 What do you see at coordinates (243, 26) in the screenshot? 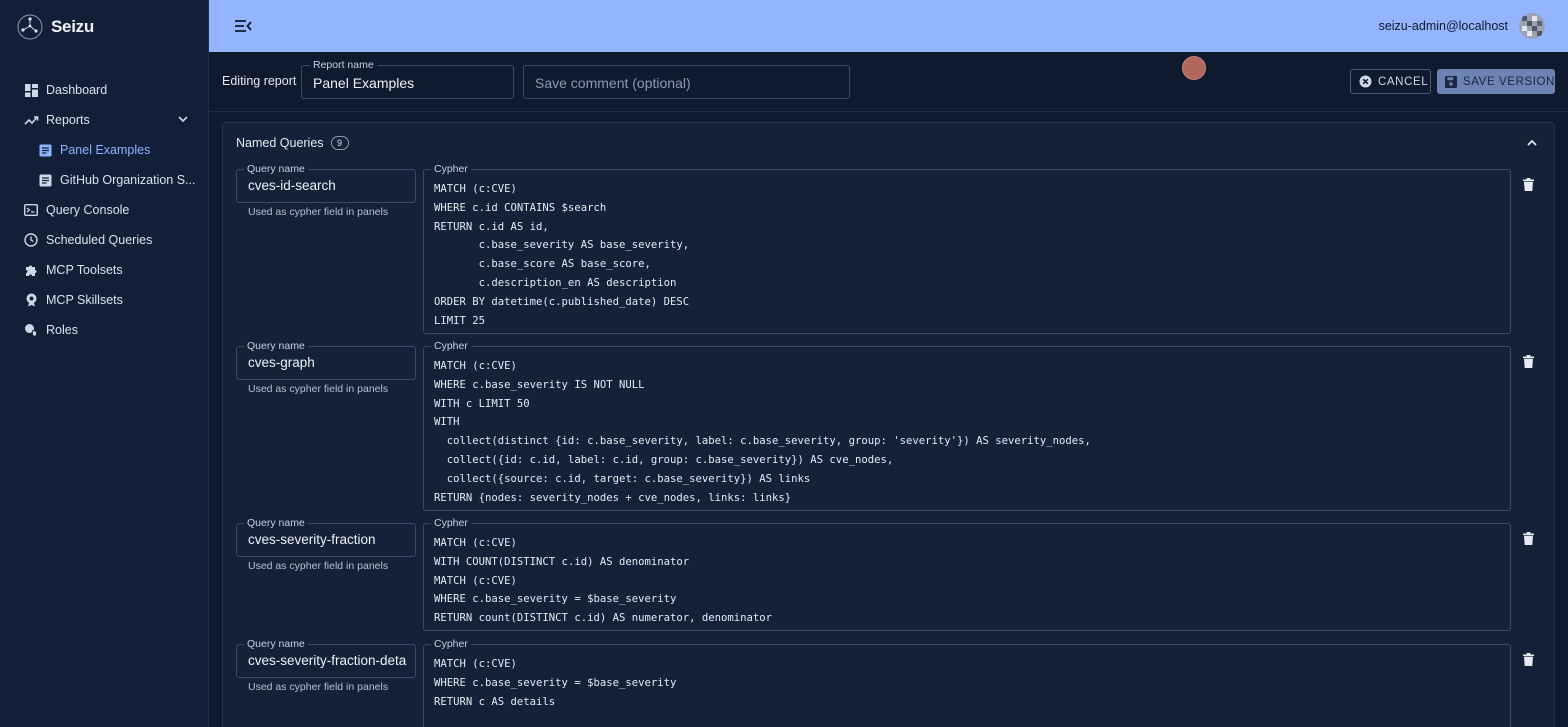
I see `menu-collapse-icon` at bounding box center [243, 26].